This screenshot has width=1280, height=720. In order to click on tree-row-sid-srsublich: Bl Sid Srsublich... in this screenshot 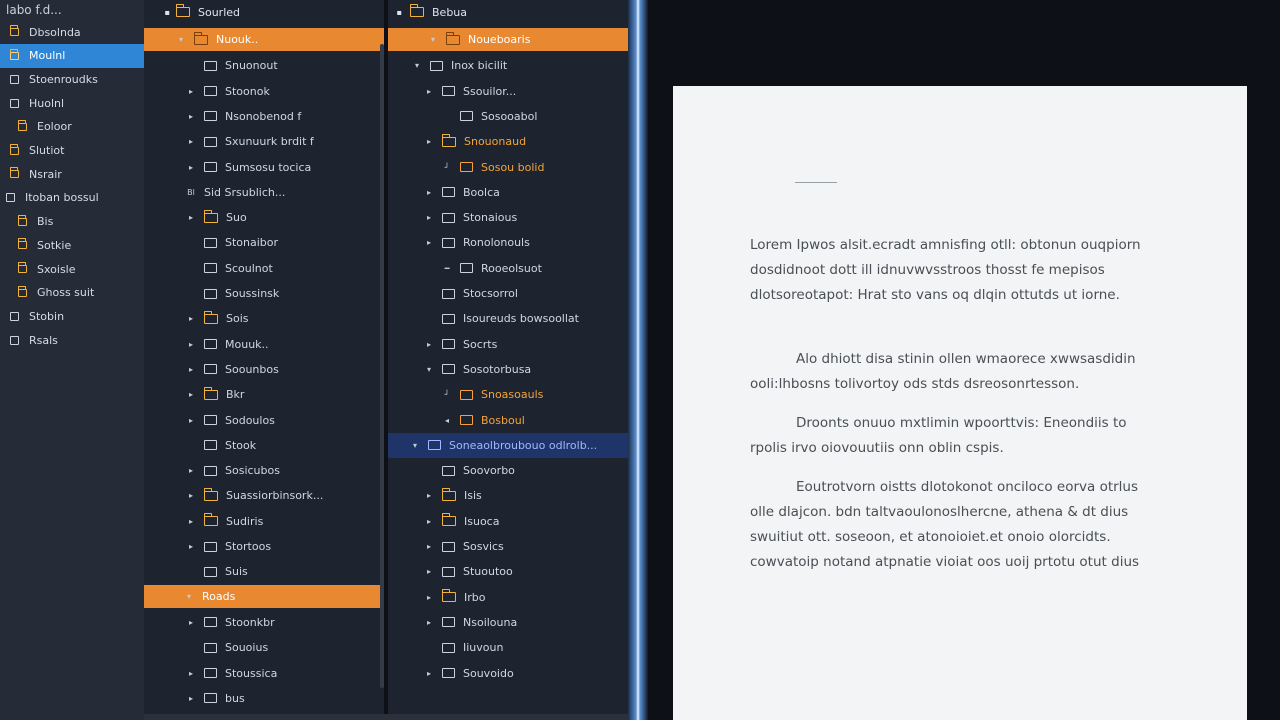, I will do `click(264, 192)`.